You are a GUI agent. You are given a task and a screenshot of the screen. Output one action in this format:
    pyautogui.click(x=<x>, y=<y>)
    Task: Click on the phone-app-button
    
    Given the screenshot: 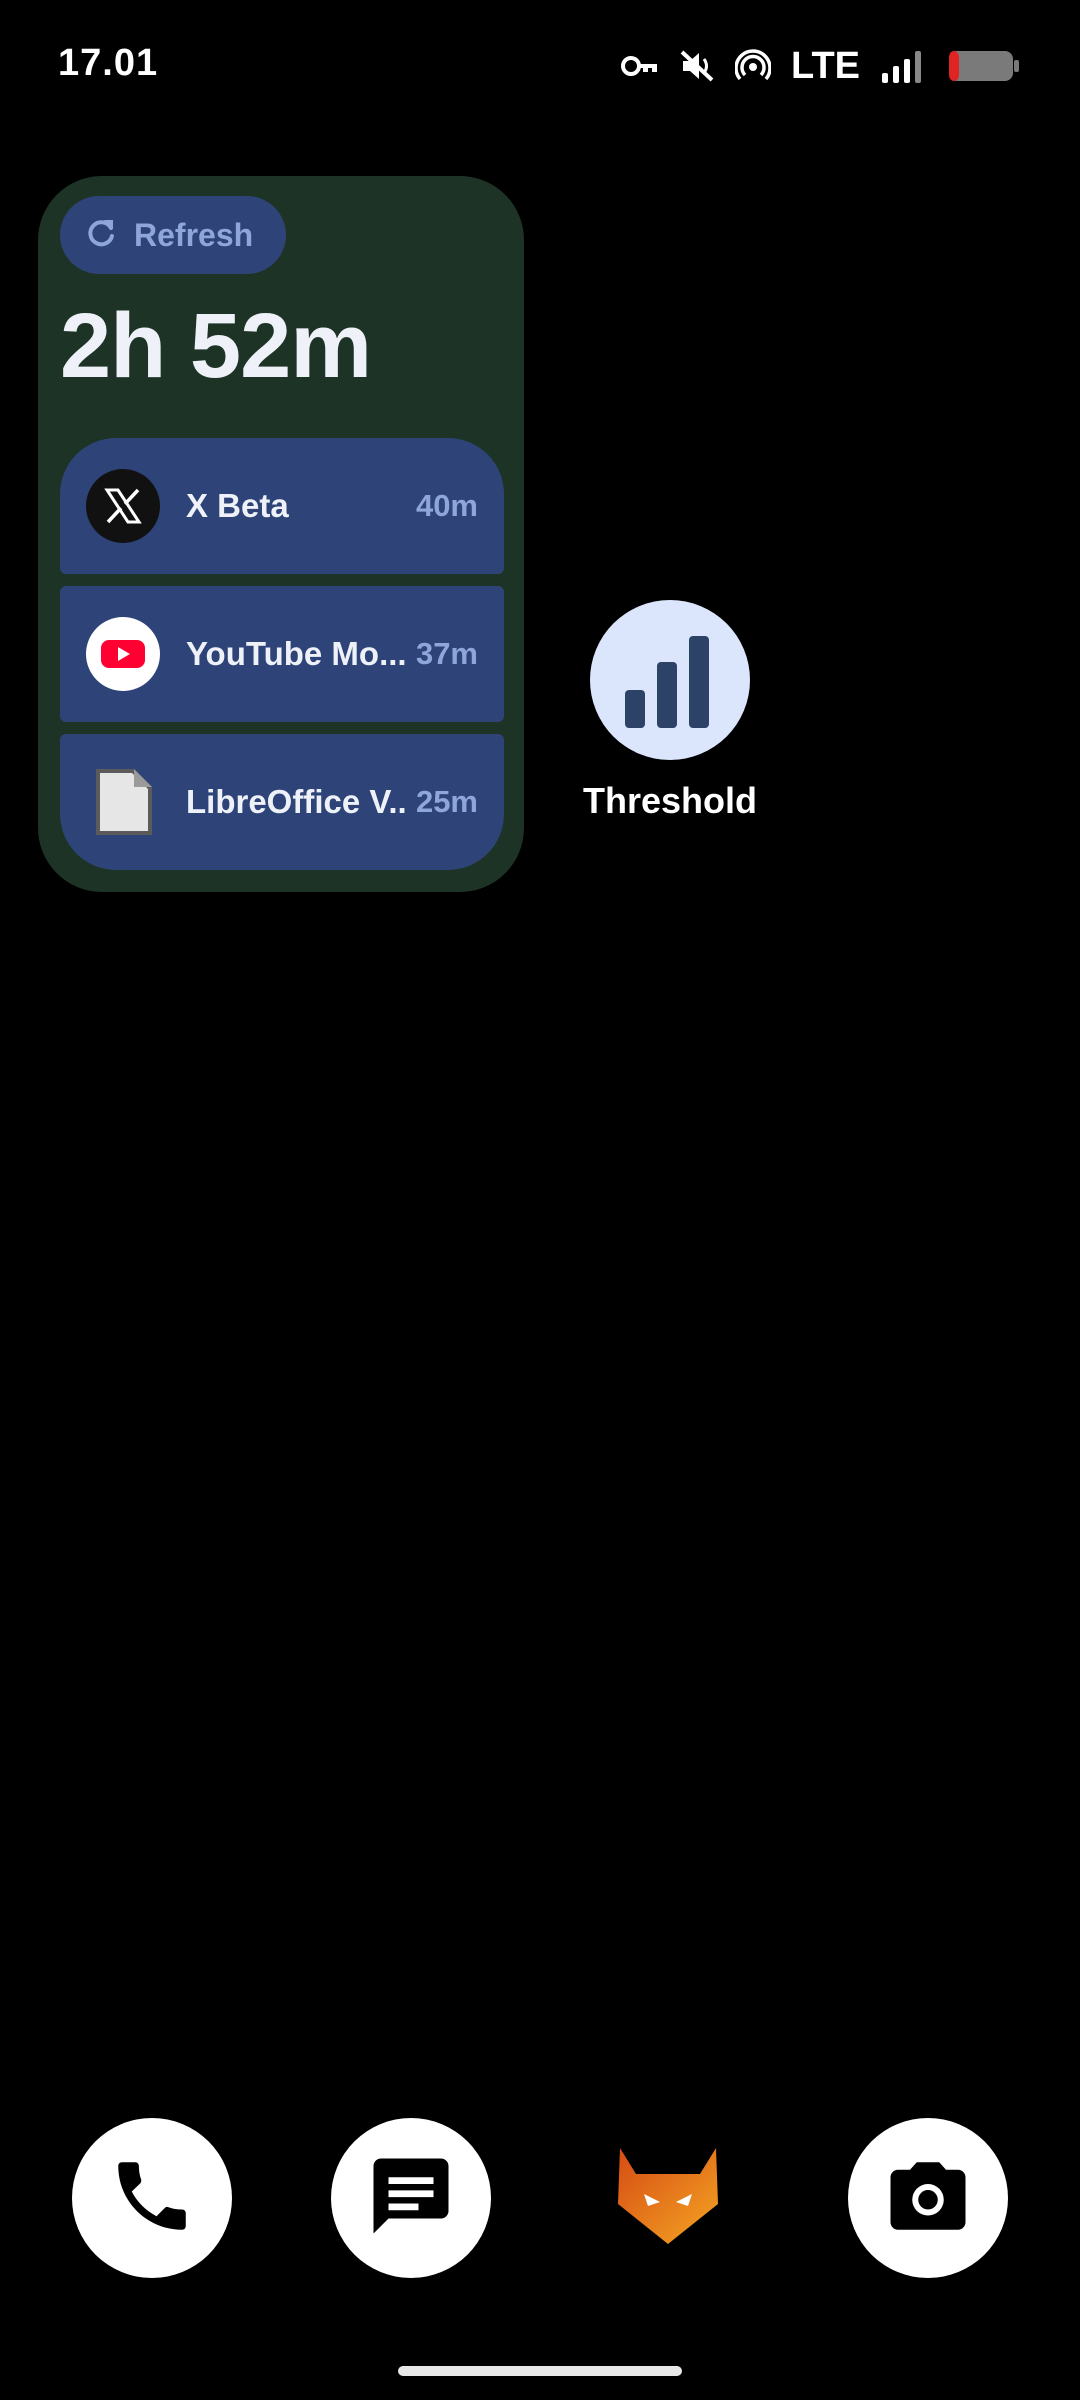 What is the action you would take?
    pyautogui.click(x=152, y=2198)
    